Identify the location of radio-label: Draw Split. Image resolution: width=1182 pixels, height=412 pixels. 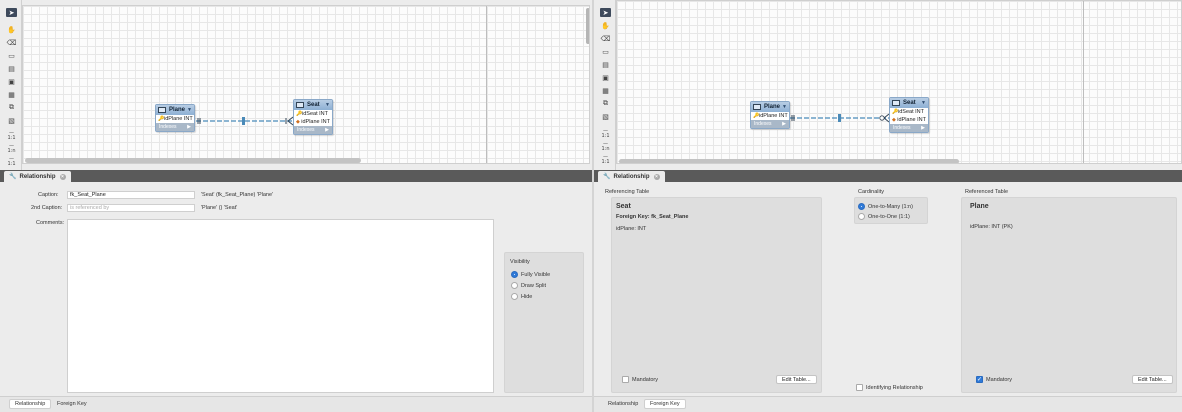
(534, 285).